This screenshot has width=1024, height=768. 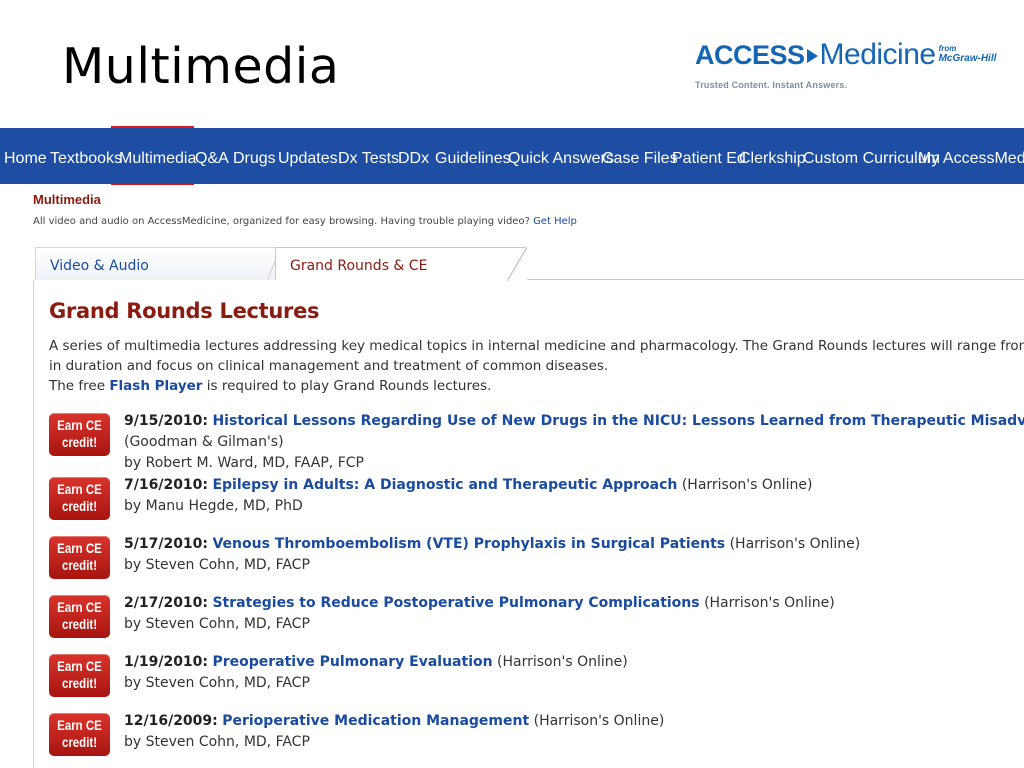 What do you see at coordinates (812, 56) in the screenshot?
I see `logo-arrow-icon` at bounding box center [812, 56].